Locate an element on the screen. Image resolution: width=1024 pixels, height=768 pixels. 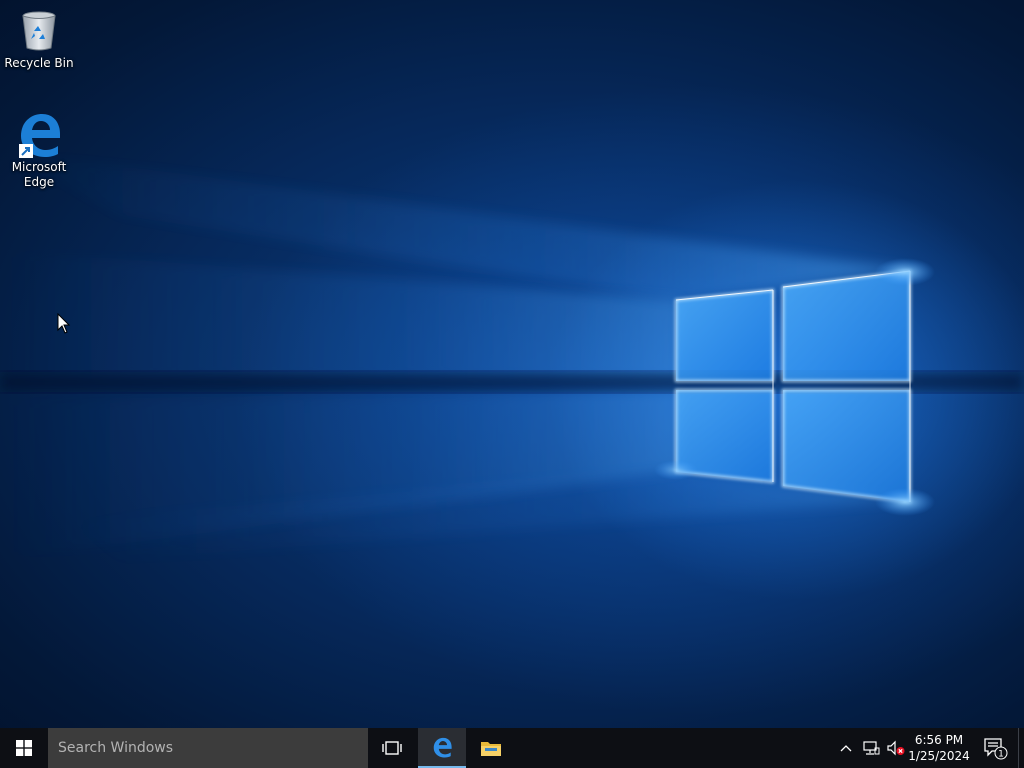
show-hidden-icons-button is located at coordinates (846, 748).